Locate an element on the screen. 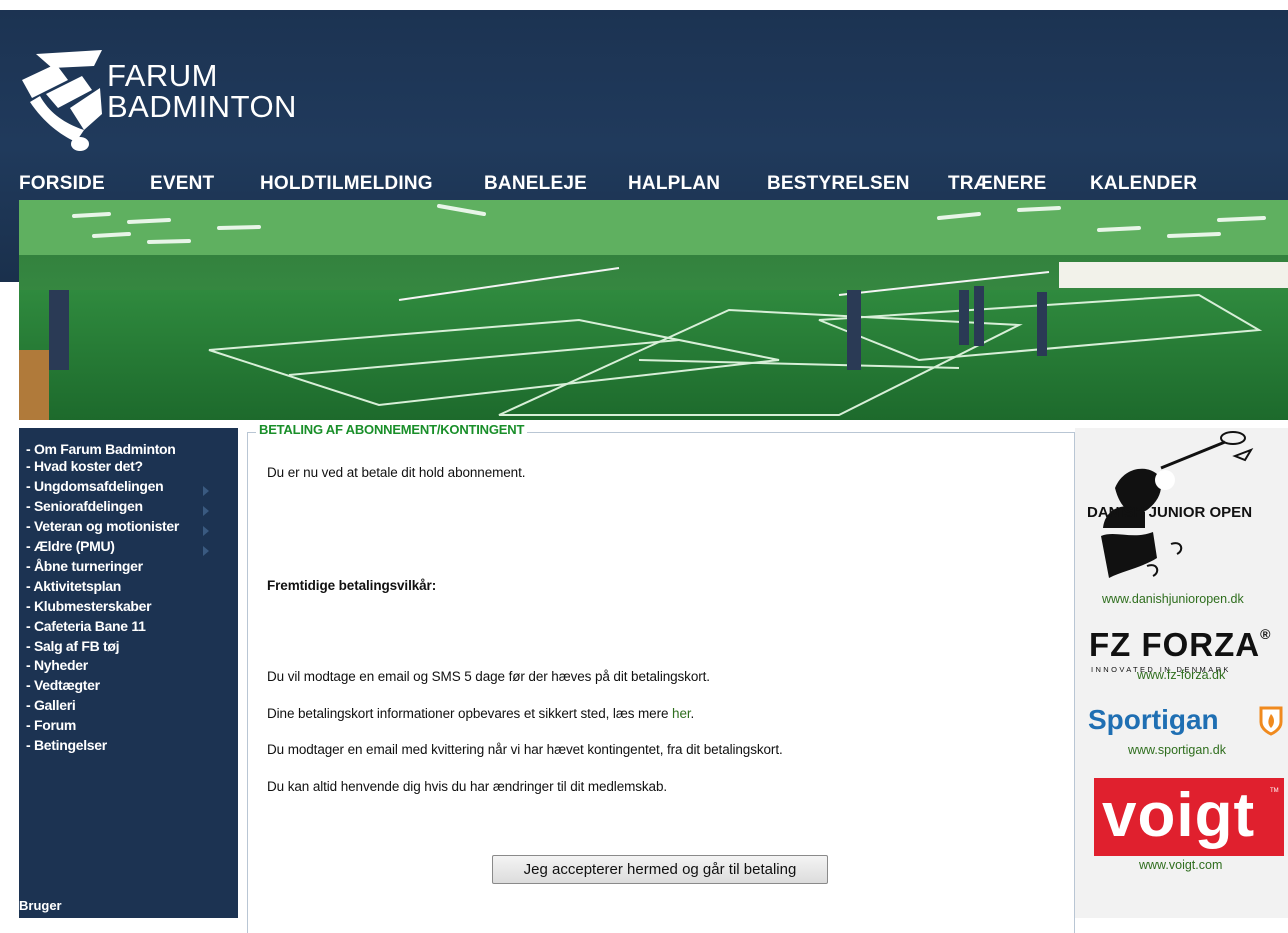 Image resolution: width=1288 pixels, height=933 pixels. nav-traenere: TRÆNERE is located at coordinates (997, 184).